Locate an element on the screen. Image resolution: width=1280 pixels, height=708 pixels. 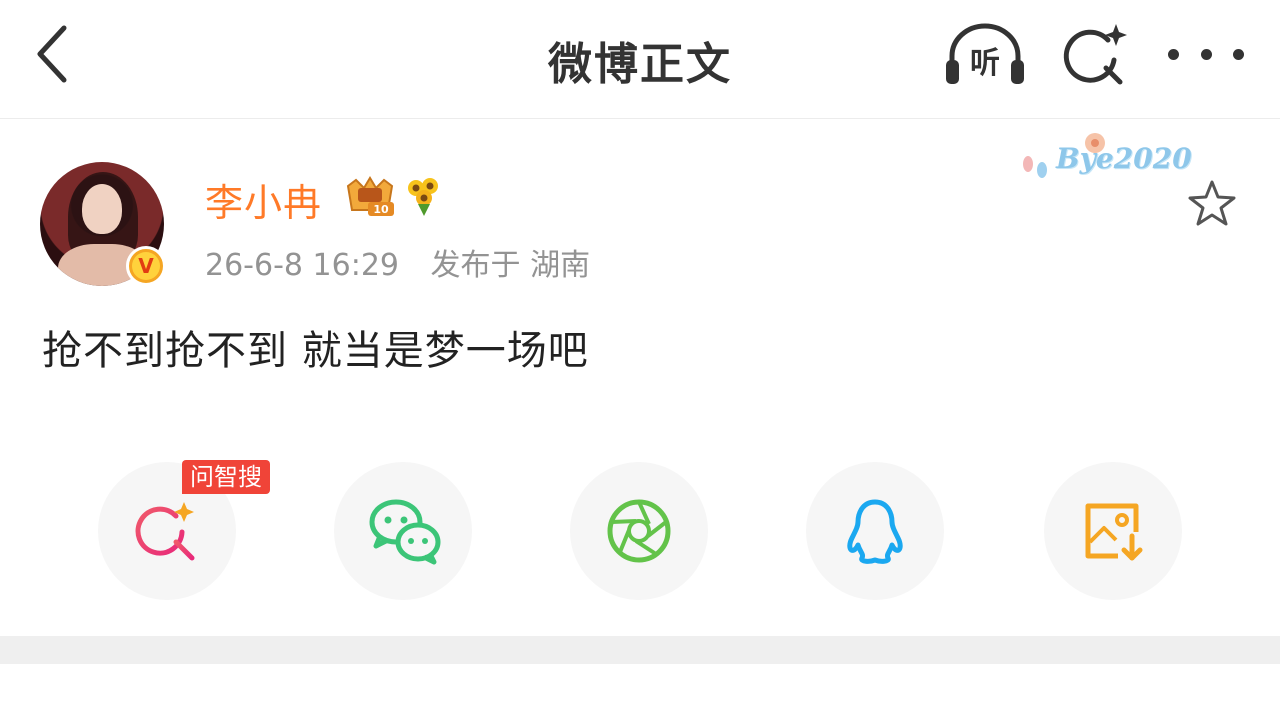
vip-level: 10 is located at coordinates (381, 209).